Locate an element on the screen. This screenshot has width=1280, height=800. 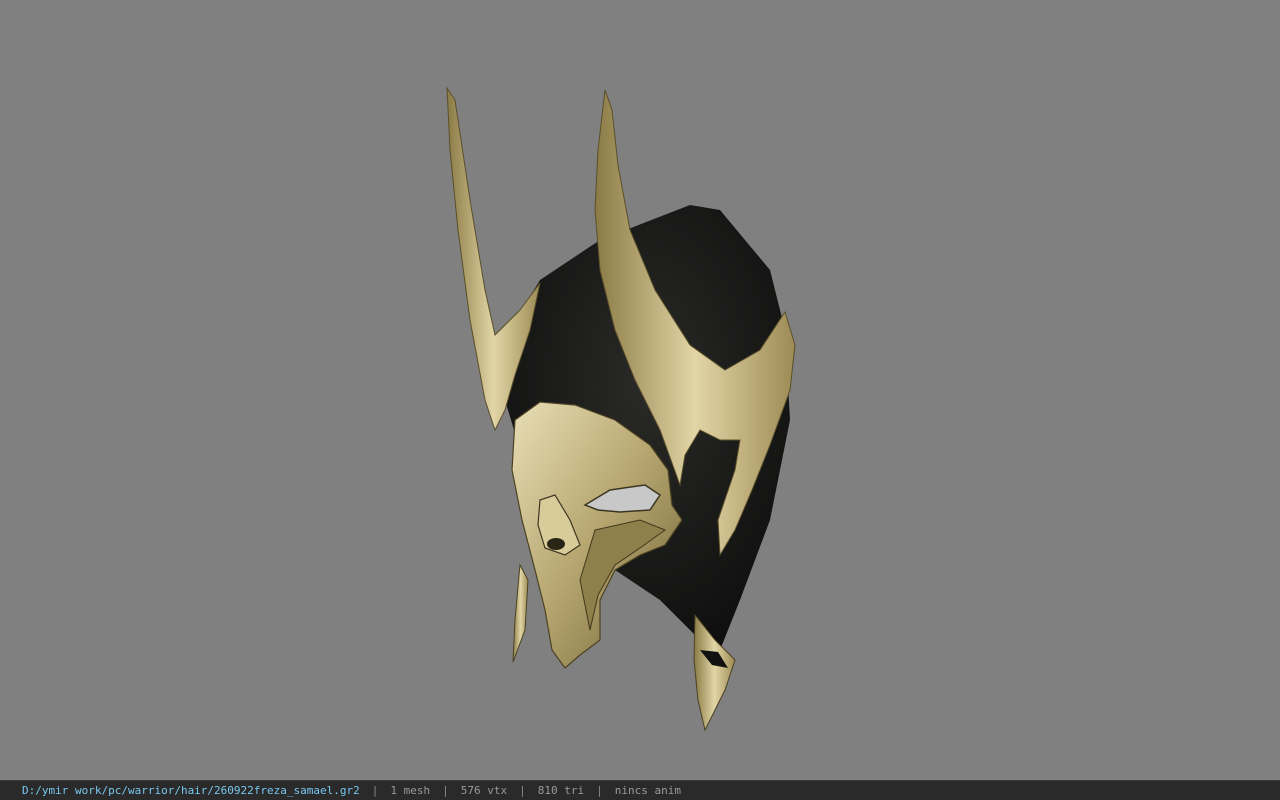
animation-status-label: nincs anim is located at coordinates (647, 790).